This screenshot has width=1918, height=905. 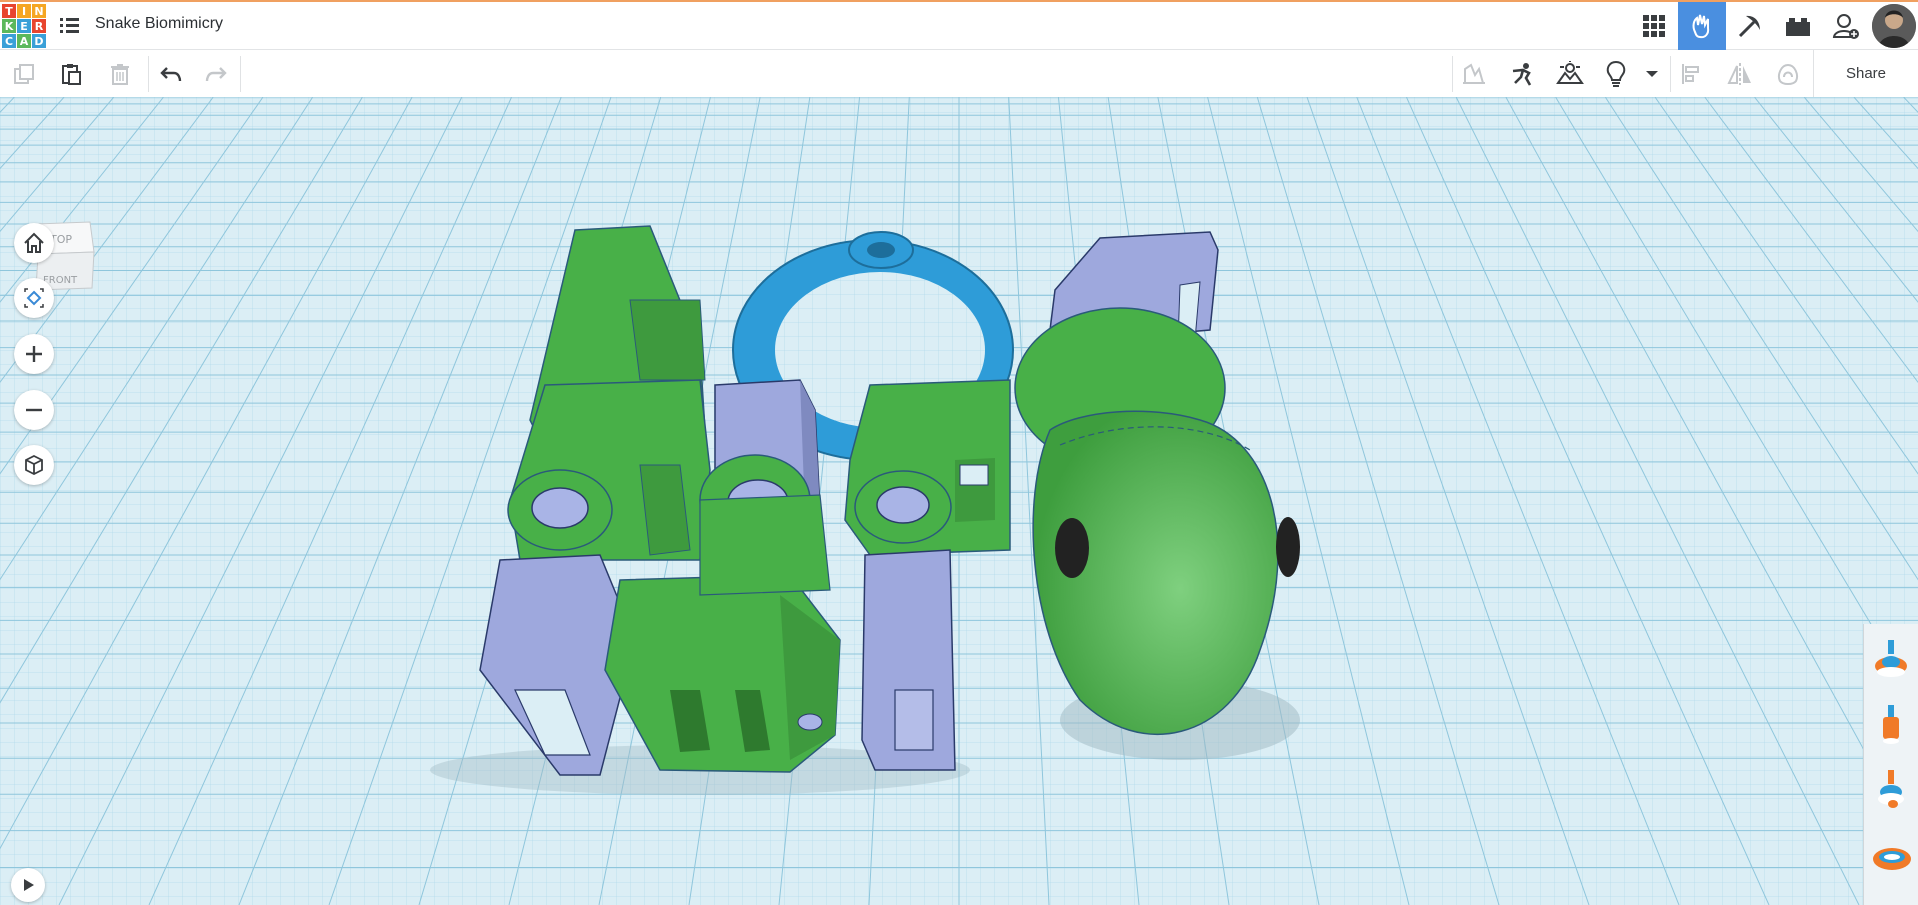 I want to click on logo-letter: K, so click(x=9, y=26).